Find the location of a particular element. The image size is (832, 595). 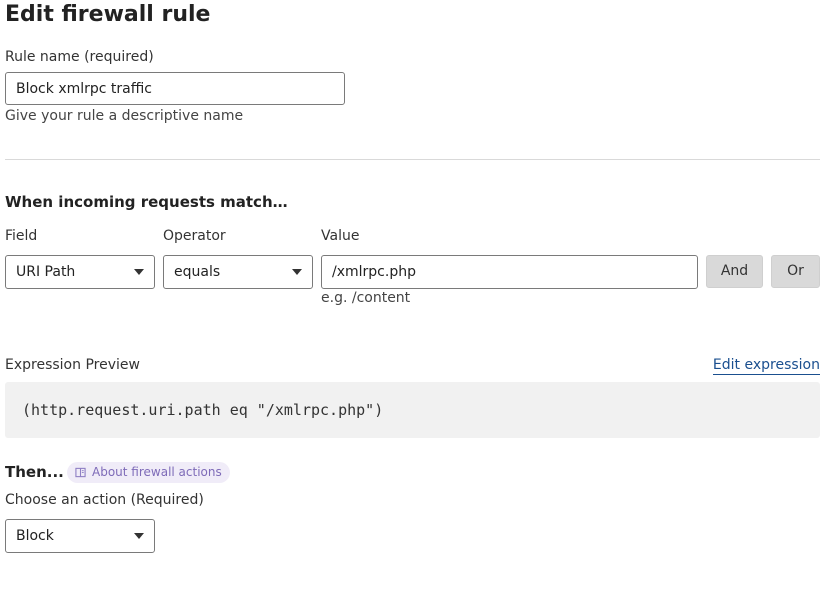

operator-select-value: equals is located at coordinates (197, 272).